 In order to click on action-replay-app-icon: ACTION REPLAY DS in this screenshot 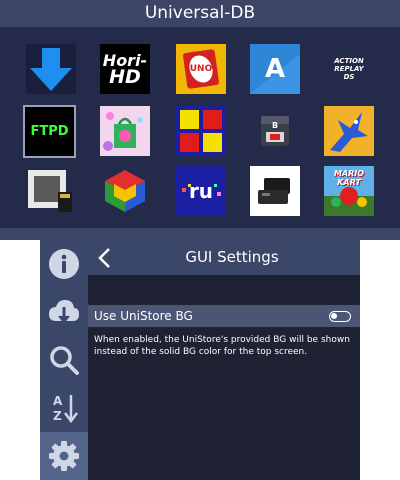, I will do `click(349, 69)`.